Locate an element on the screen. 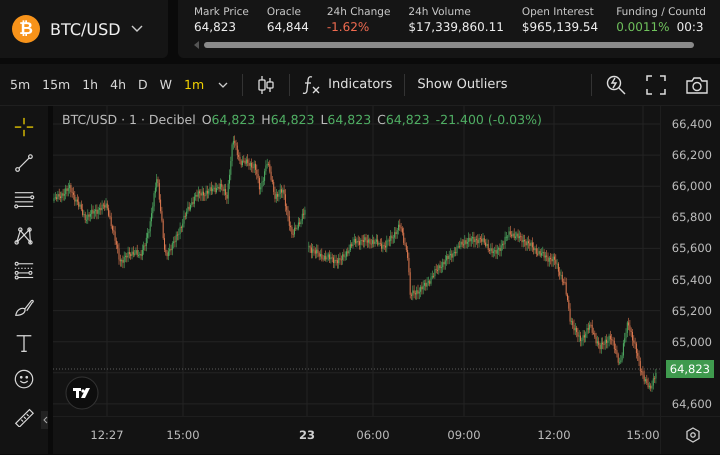 Image resolution: width=720 pixels, height=455 pixels. ohlc-key: L is located at coordinates (324, 119).